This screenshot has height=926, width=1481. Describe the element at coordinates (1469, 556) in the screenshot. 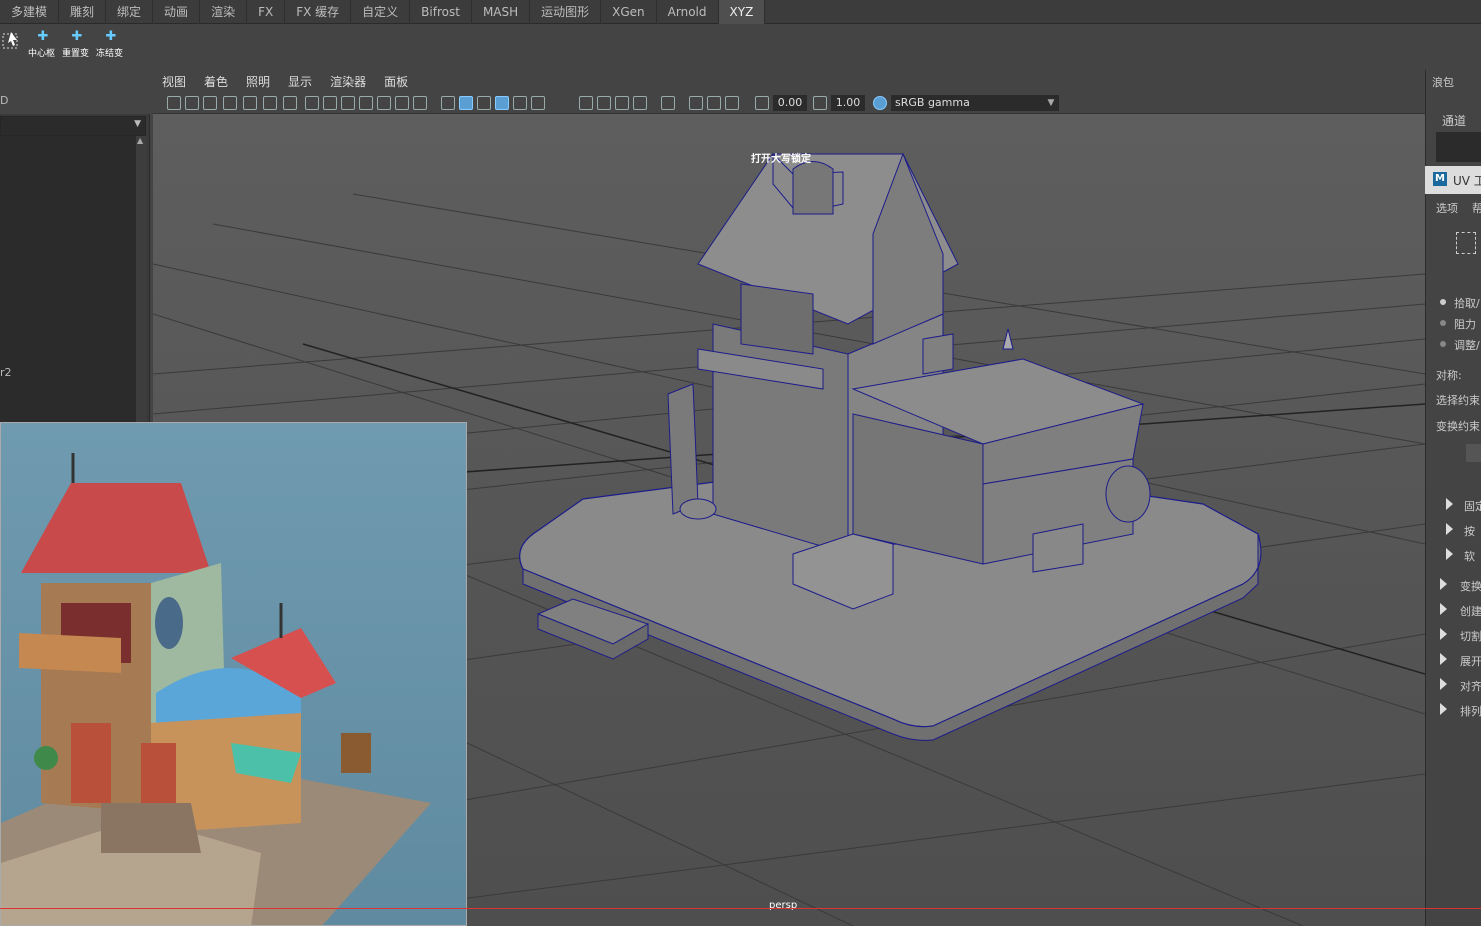

I see `section-header: 软` at that location.